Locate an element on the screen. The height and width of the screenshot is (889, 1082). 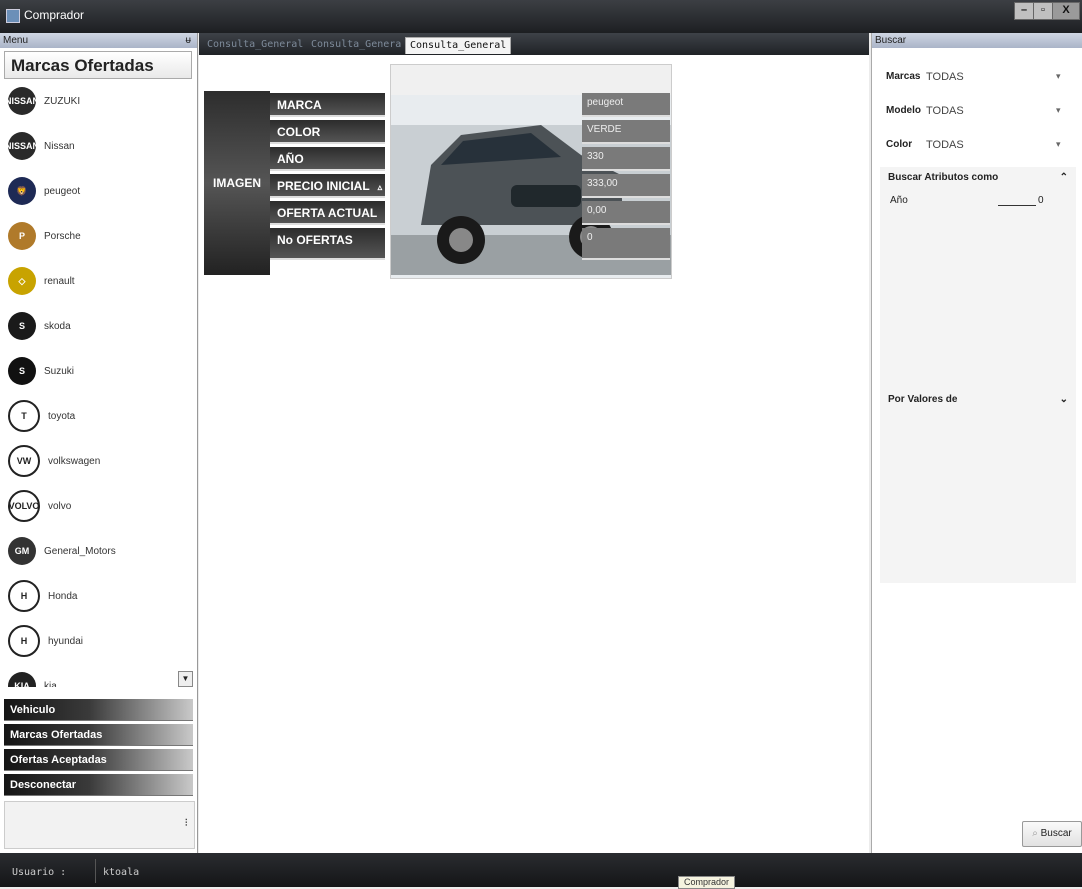
magnifier-icon: ⌕ is located at coordinates (1036, 833).